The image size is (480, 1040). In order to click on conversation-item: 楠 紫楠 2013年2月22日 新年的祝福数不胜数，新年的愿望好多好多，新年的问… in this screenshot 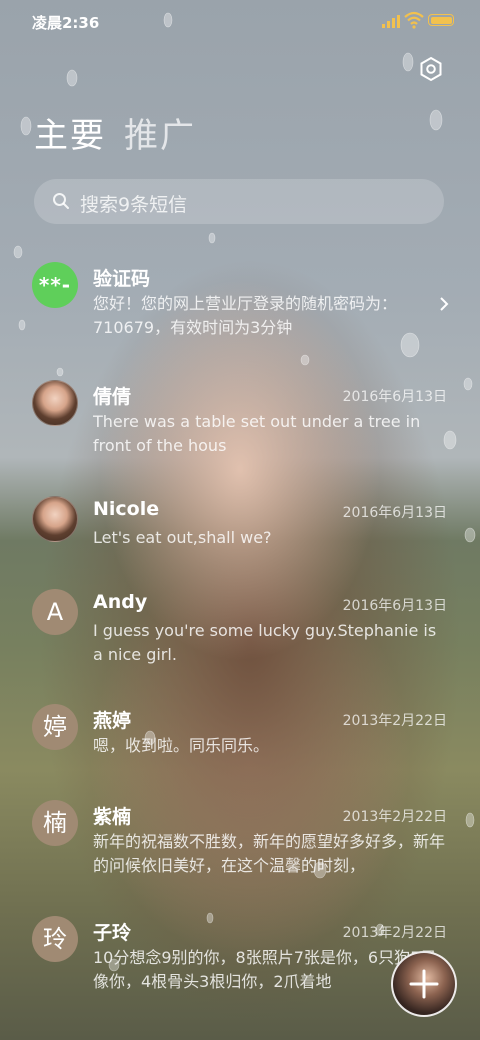, I will do `click(240, 848)`.